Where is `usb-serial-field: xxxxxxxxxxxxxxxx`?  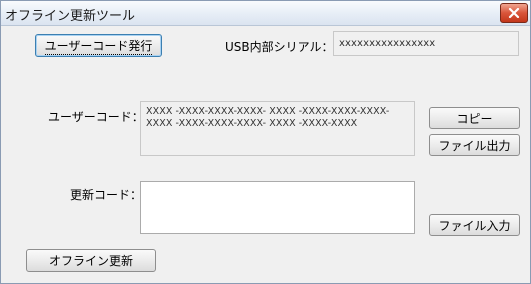
usb-serial-field: xxxxxxxxxxxxxxxx is located at coordinates (426, 43).